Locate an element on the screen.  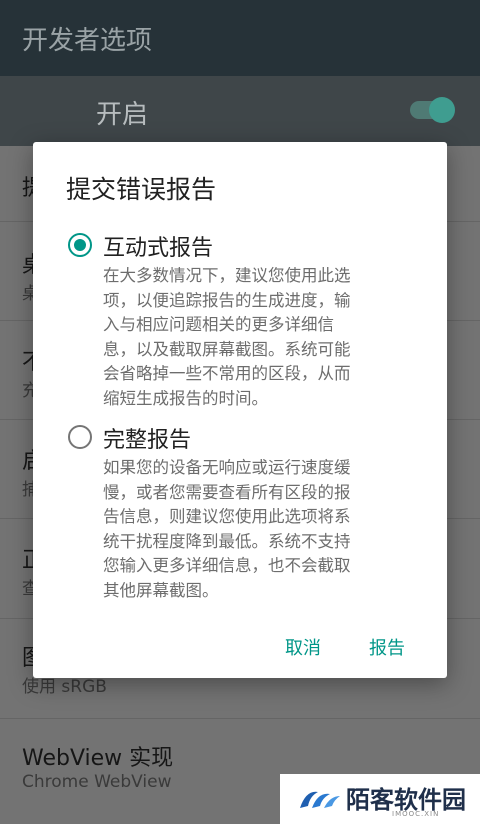
description-line: 其他屏幕截图。 is located at coordinates (161, 590).